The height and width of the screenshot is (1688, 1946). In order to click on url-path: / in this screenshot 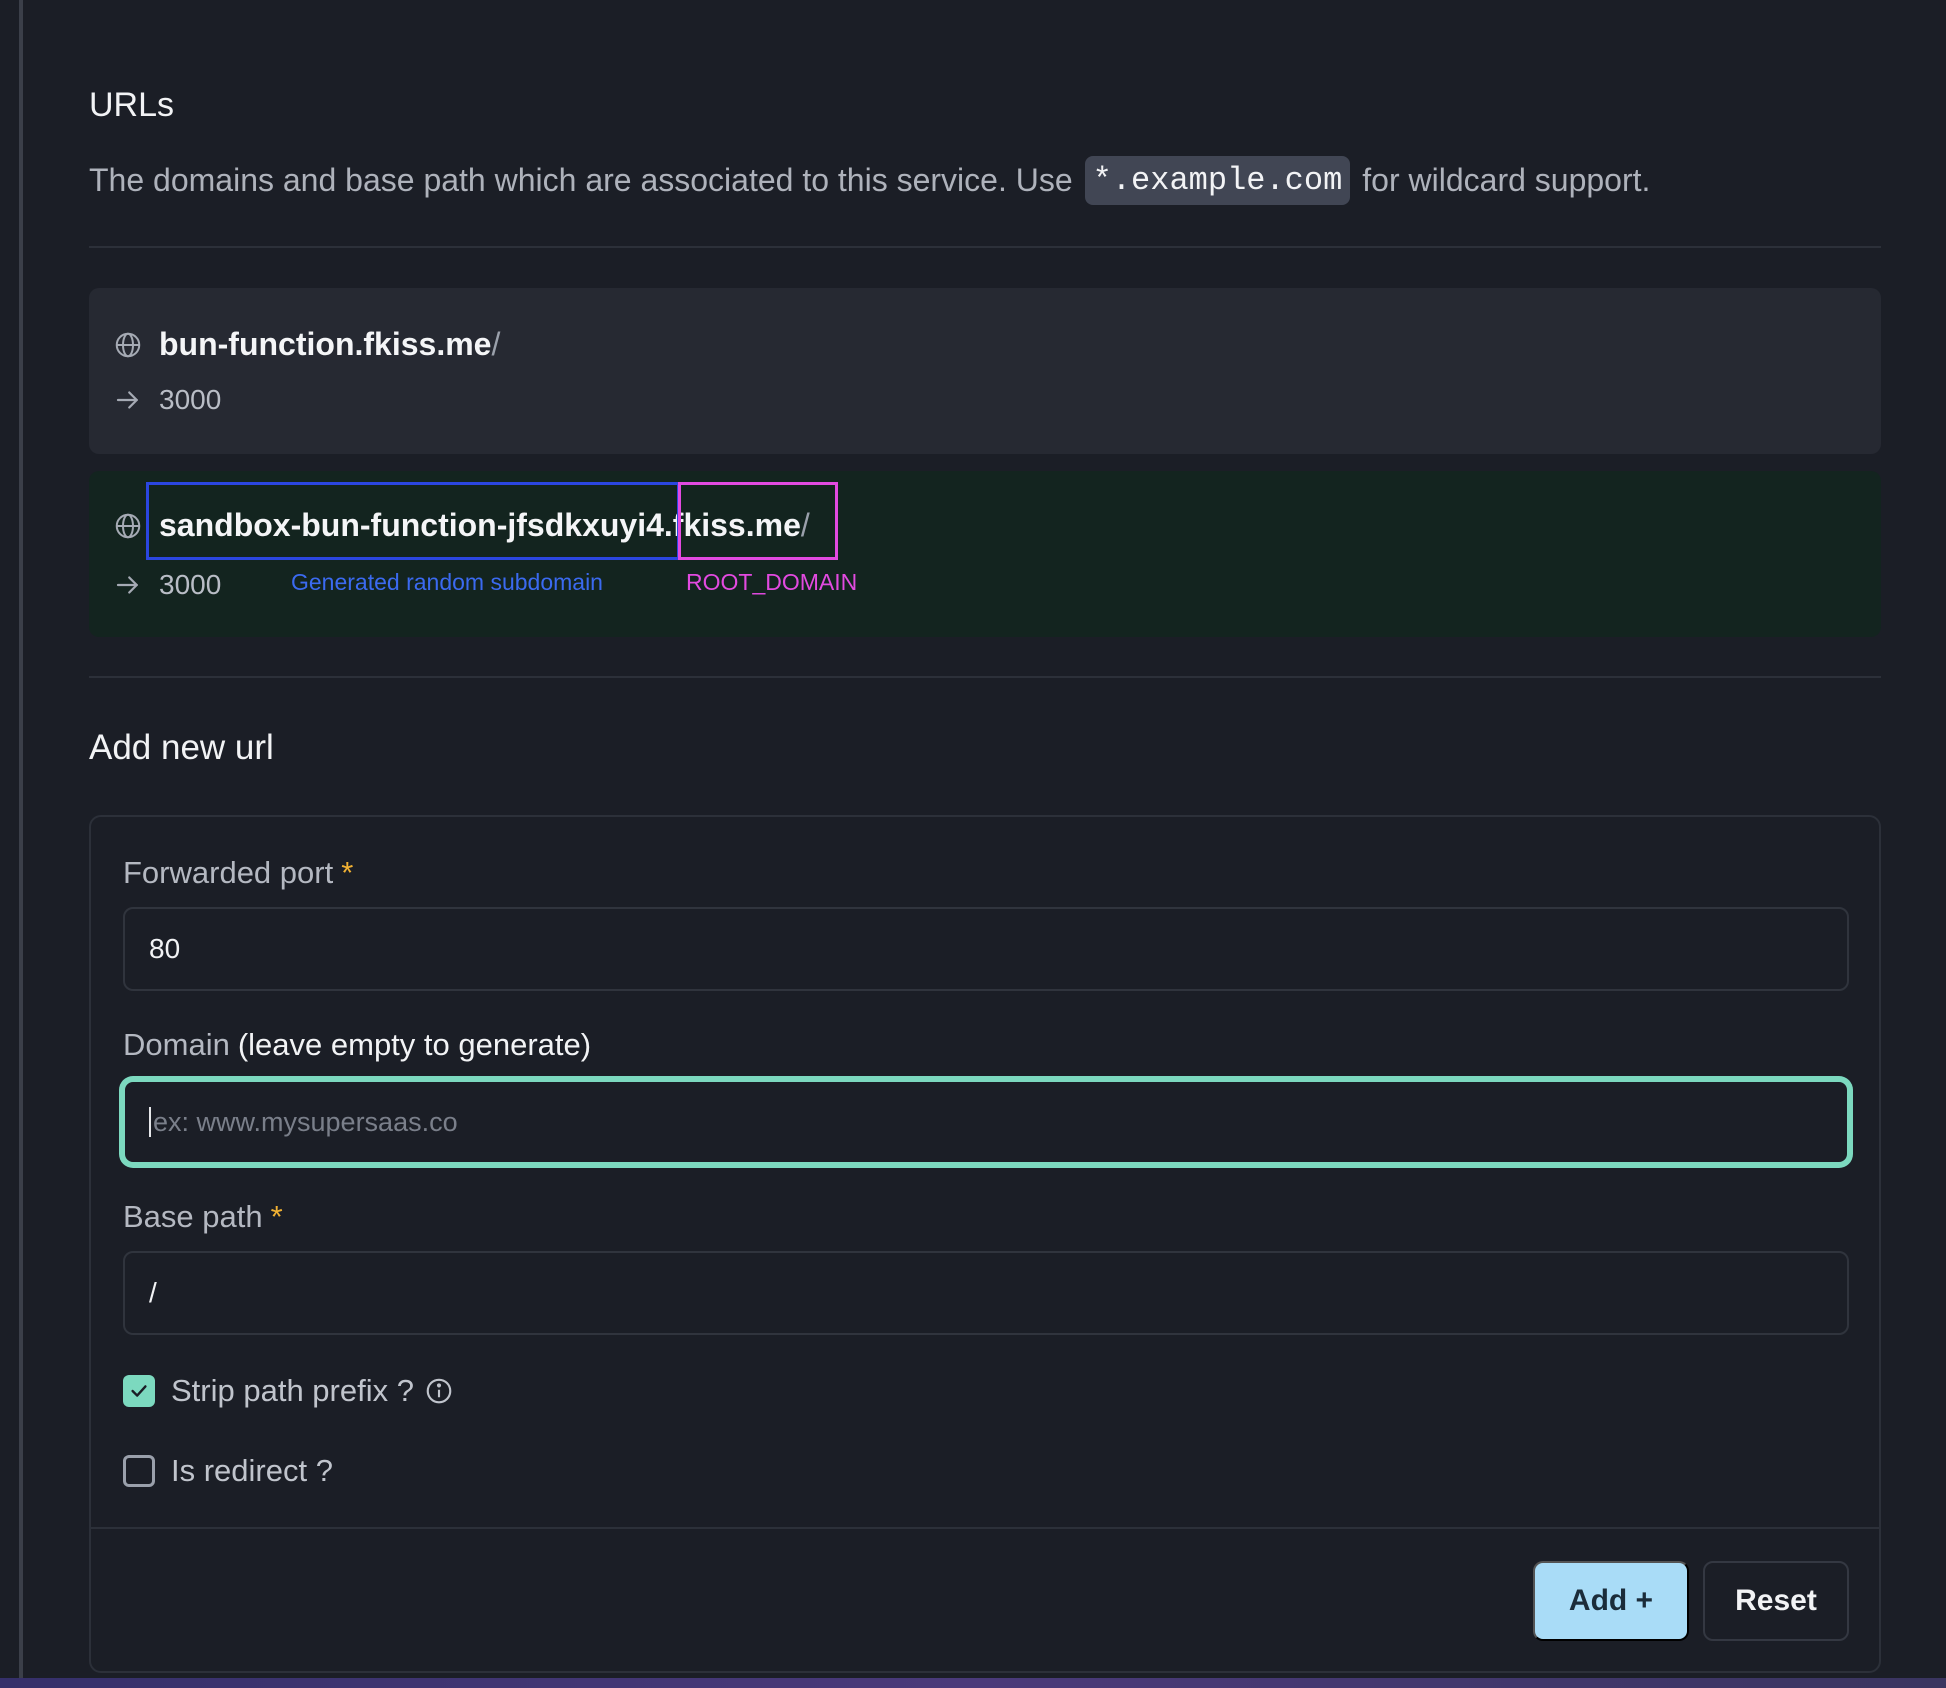, I will do `click(496, 344)`.